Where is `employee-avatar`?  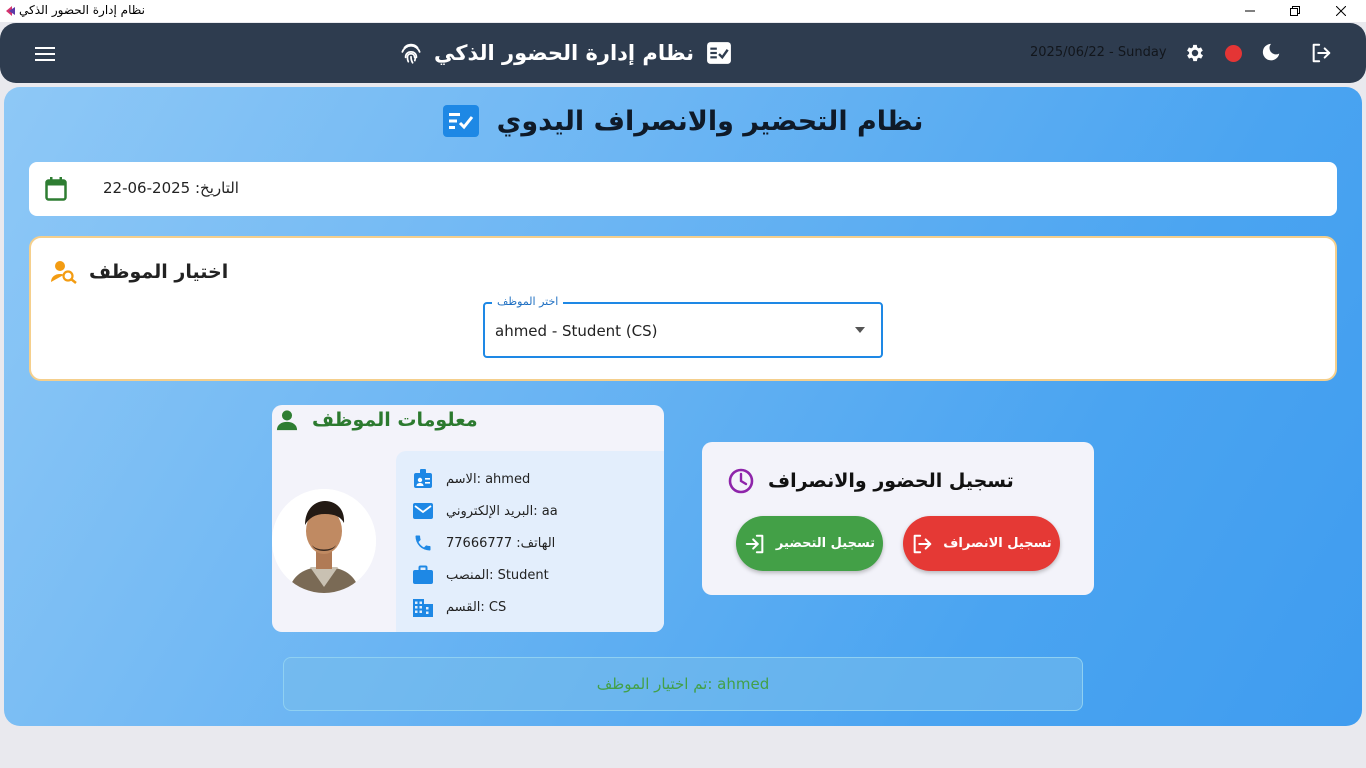
employee-avatar is located at coordinates (324, 541).